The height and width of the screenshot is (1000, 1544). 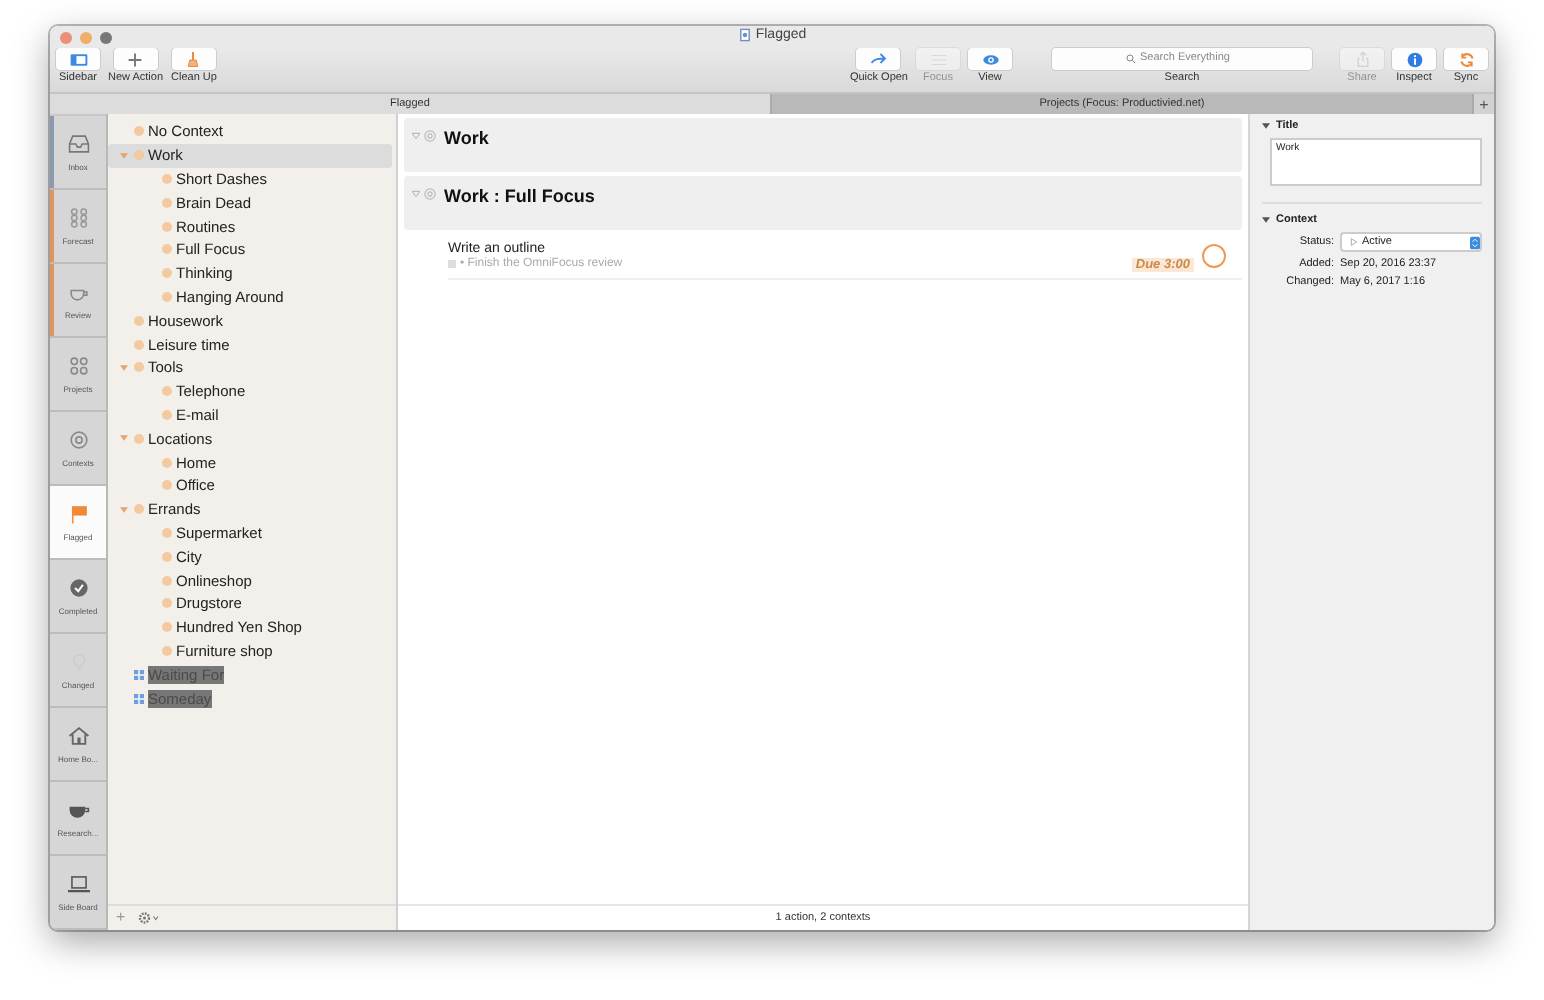 What do you see at coordinates (78, 735) in the screenshot?
I see `house-icon` at bounding box center [78, 735].